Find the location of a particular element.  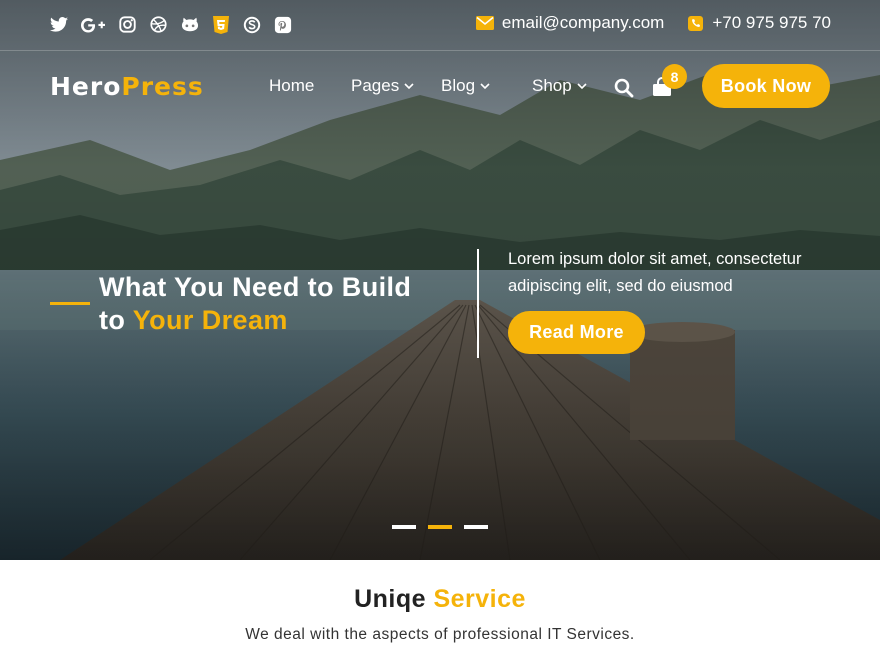

github-icon is located at coordinates (189, 24).